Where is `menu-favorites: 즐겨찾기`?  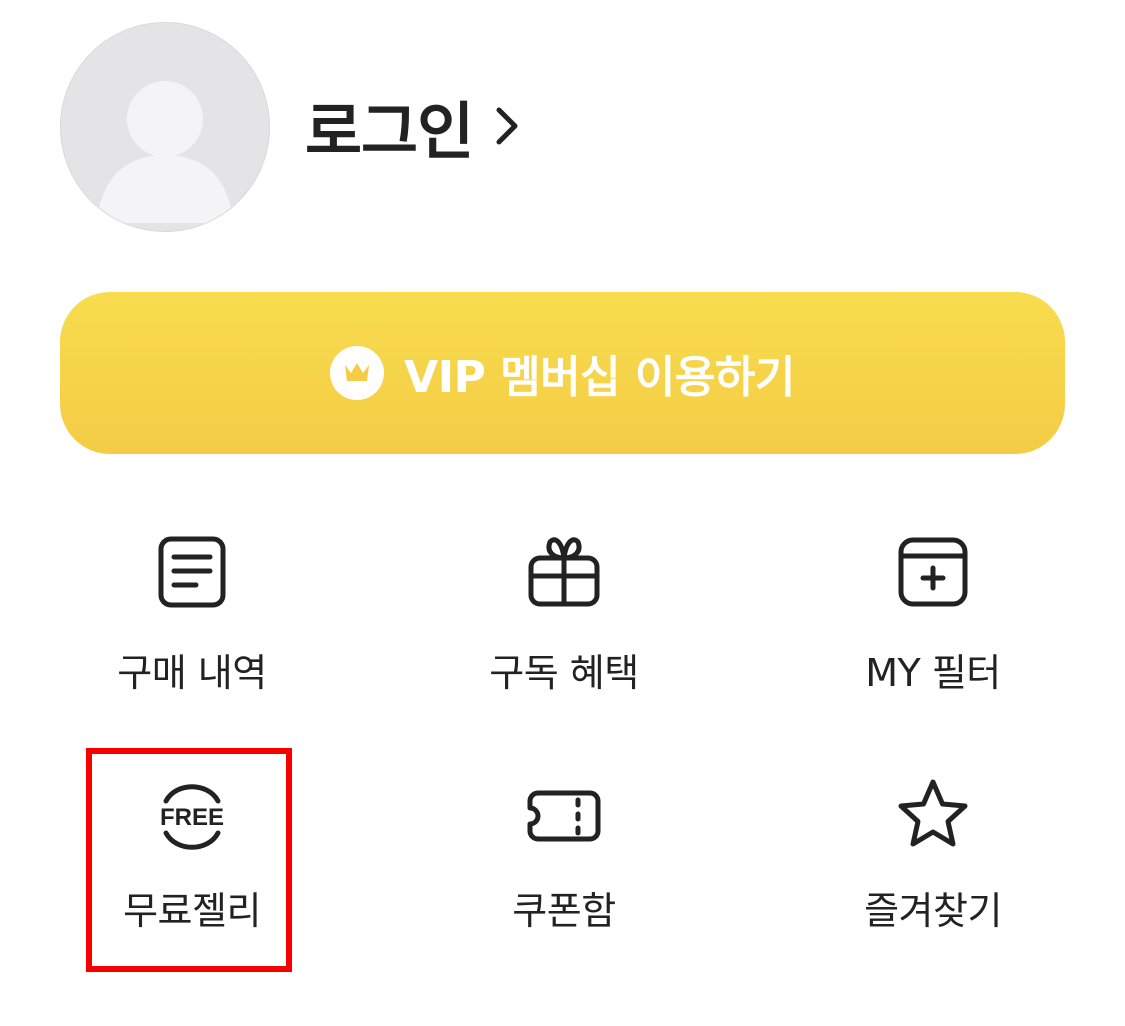
menu-favorites: 즐겨찾기 is located at coordinates (933, 876).